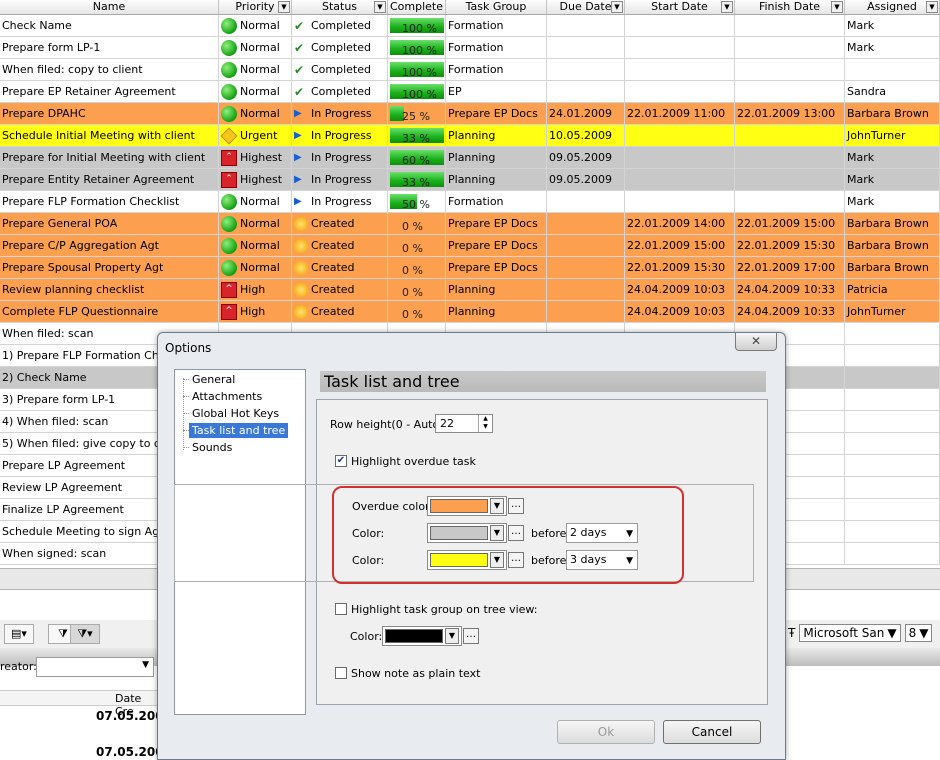 The height and width of the screenshot is (760, 940). What do you see at coordinates (227, 396) in the screenshot?
I see `tree-item-attachments: Attachments` at bounding box center [227, 396].